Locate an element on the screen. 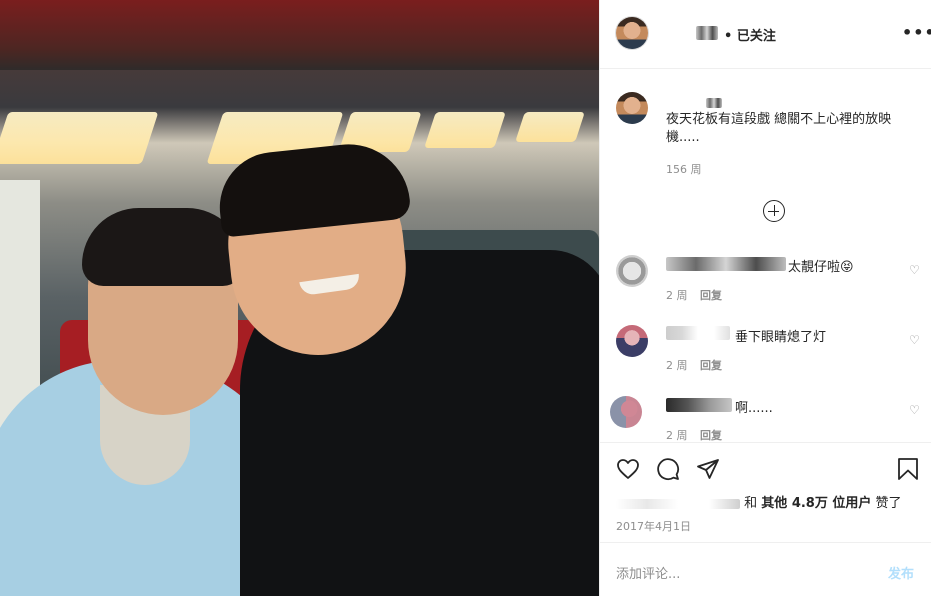 The image size is (931, 597). more-icon: ••• is located at coordinates (916, 32).